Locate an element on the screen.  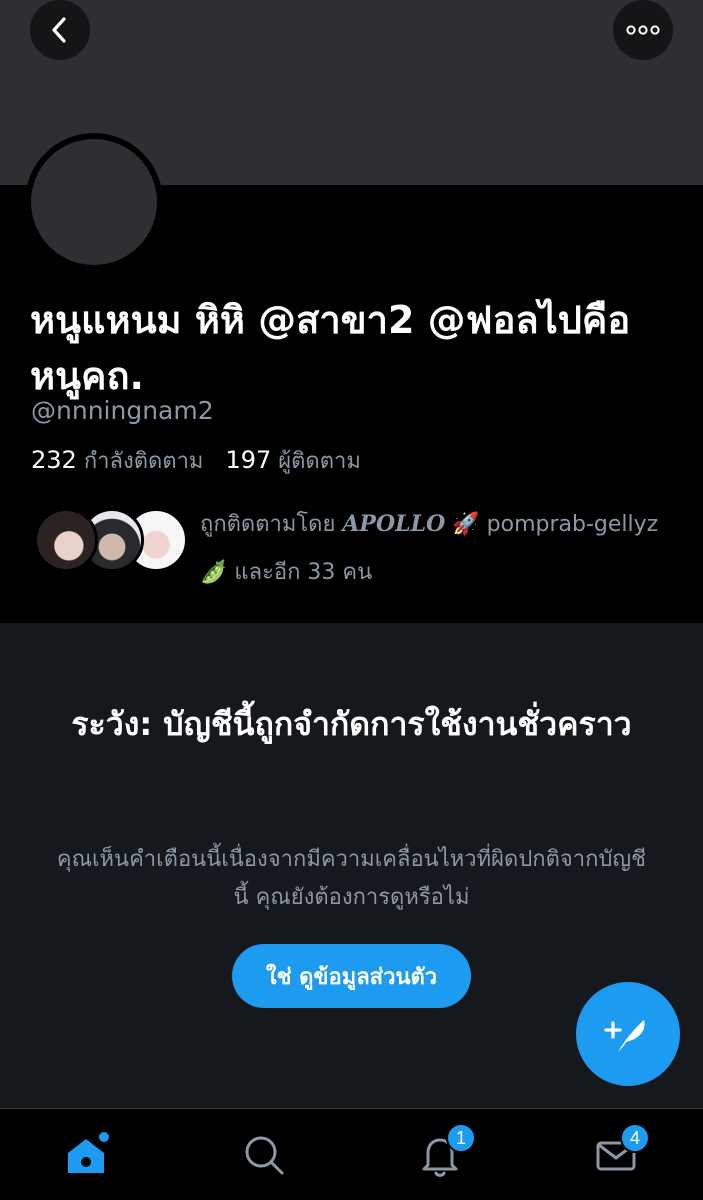
back-button is located at coordinates (60, 30).